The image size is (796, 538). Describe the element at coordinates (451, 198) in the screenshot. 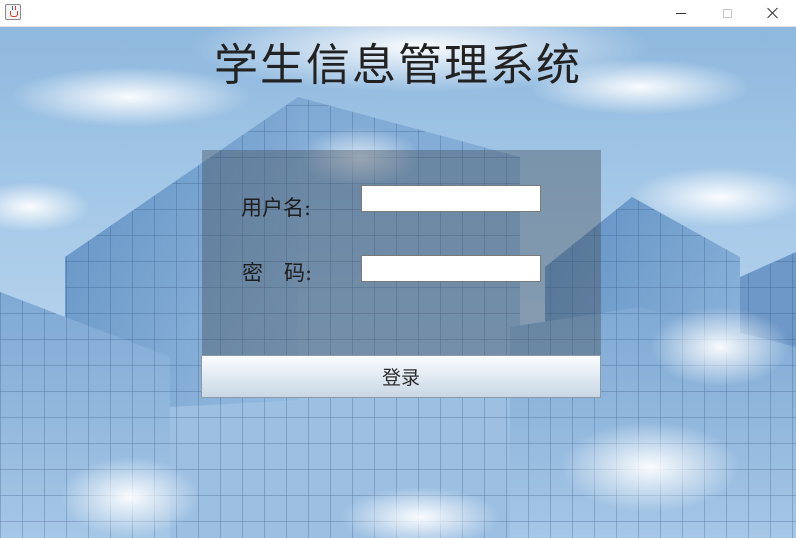

I see `username-input` at that location.